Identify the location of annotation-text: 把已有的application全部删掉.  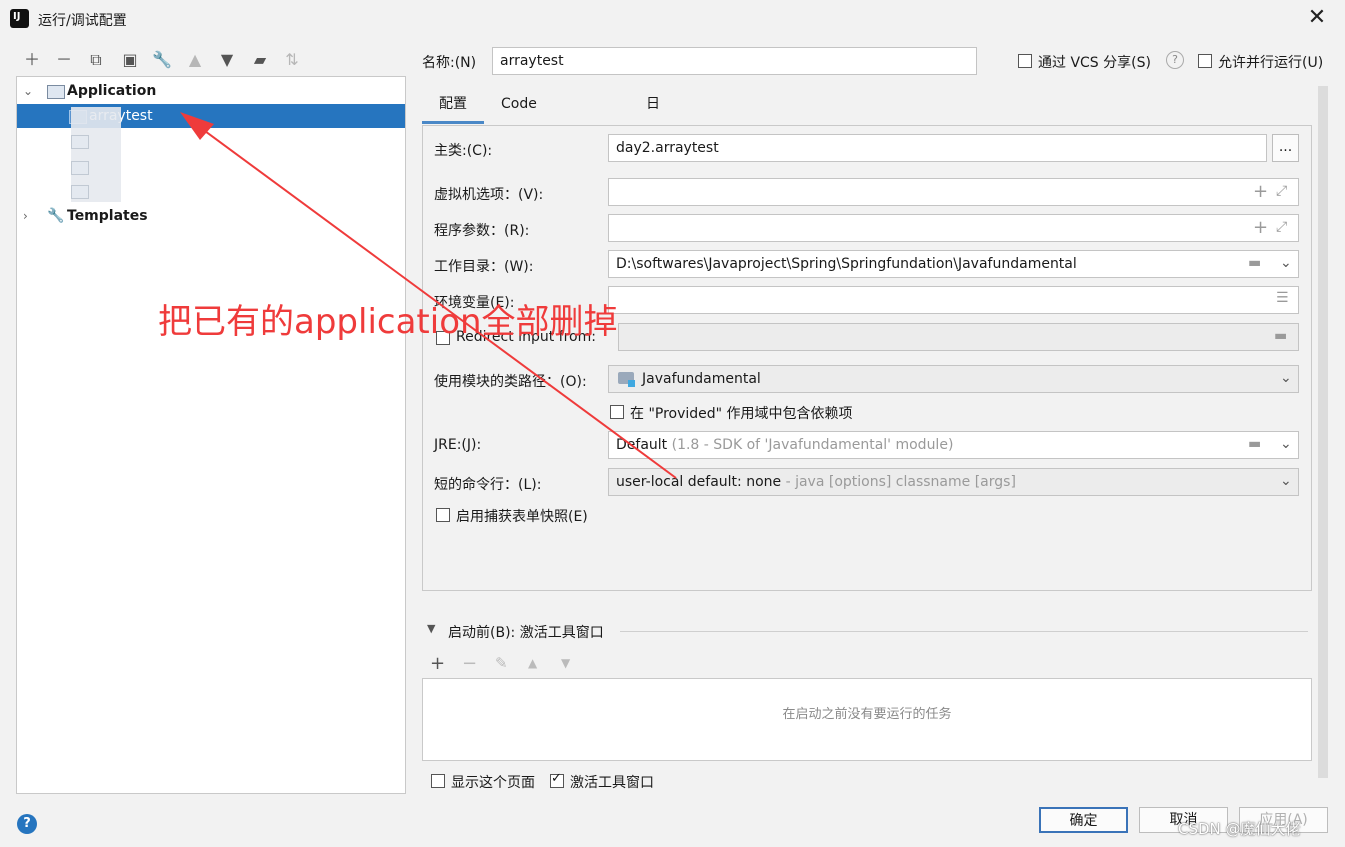
(388, 322).